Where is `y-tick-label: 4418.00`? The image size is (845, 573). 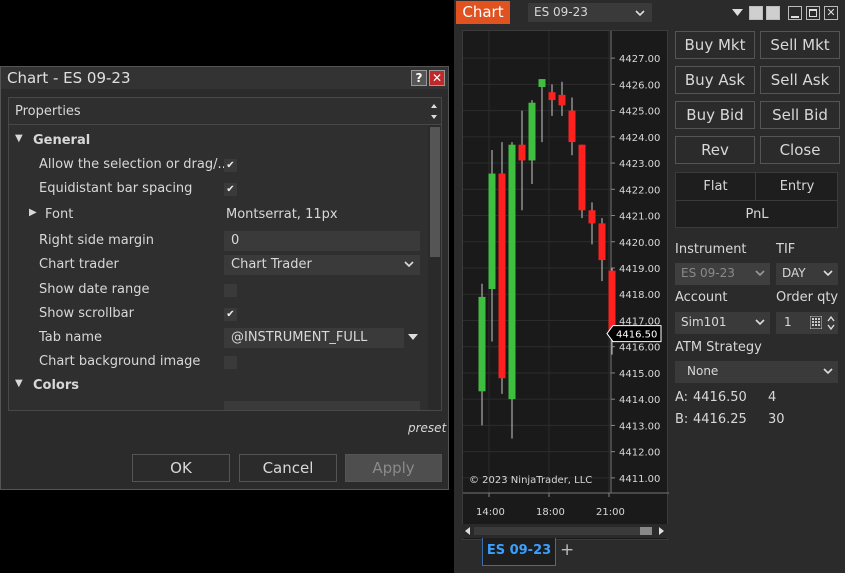 y-tick-label: 4418.00 is located at coordinates (639, 295).